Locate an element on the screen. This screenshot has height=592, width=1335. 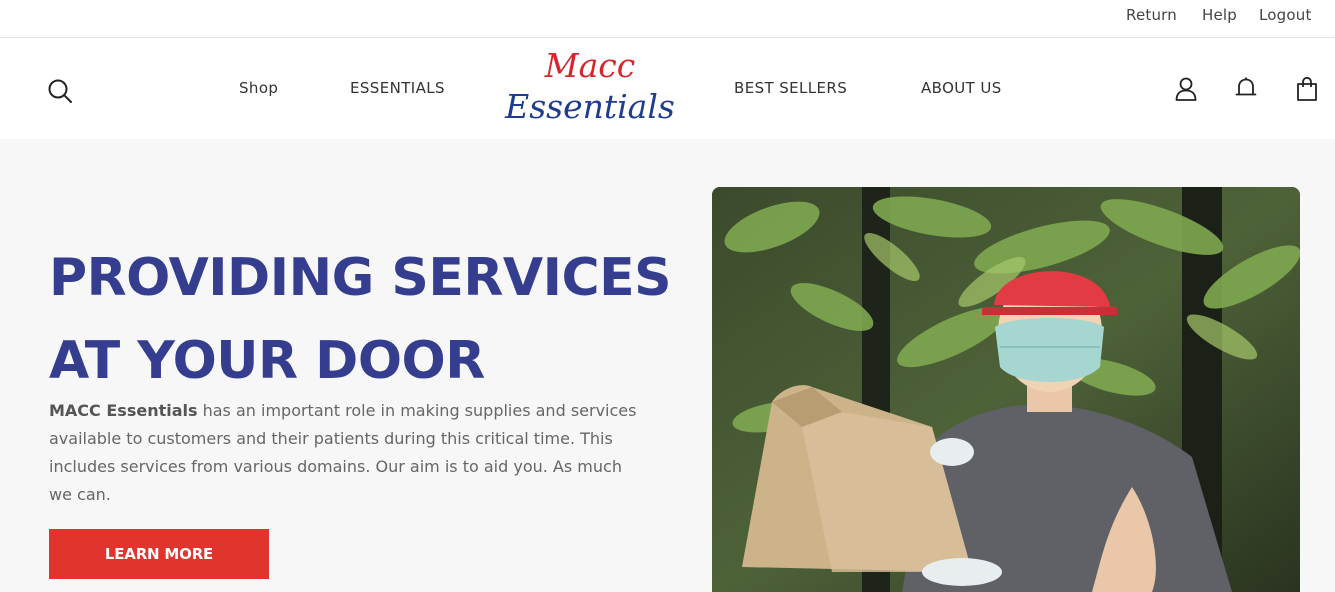
logo-line-macc: Macc is located at coordinates (590, 65).